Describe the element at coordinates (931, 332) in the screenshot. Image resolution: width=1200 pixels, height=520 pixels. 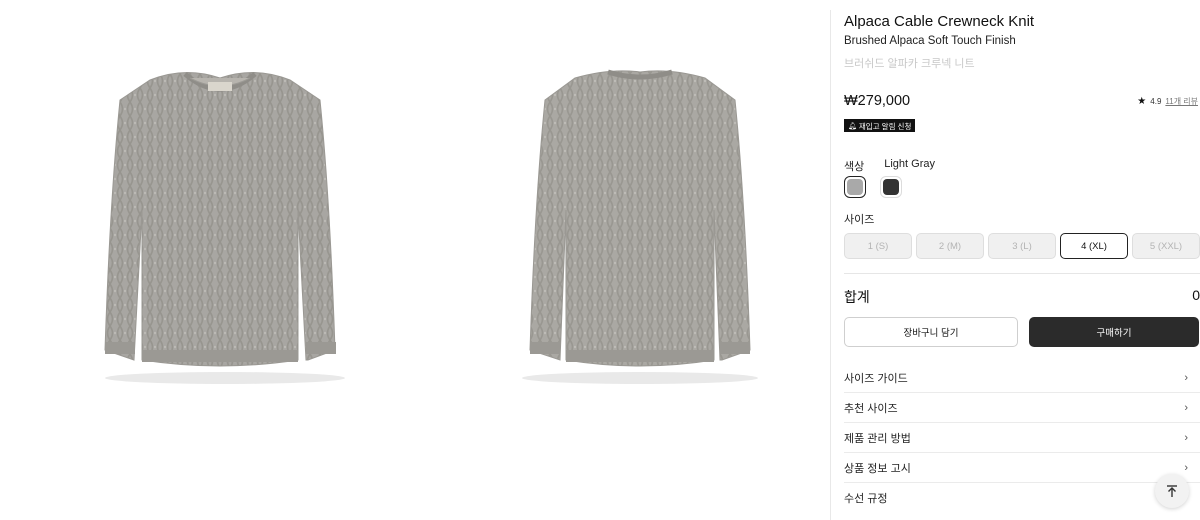
I see `add-to-cart-button: 장바구니 담기` at that location.